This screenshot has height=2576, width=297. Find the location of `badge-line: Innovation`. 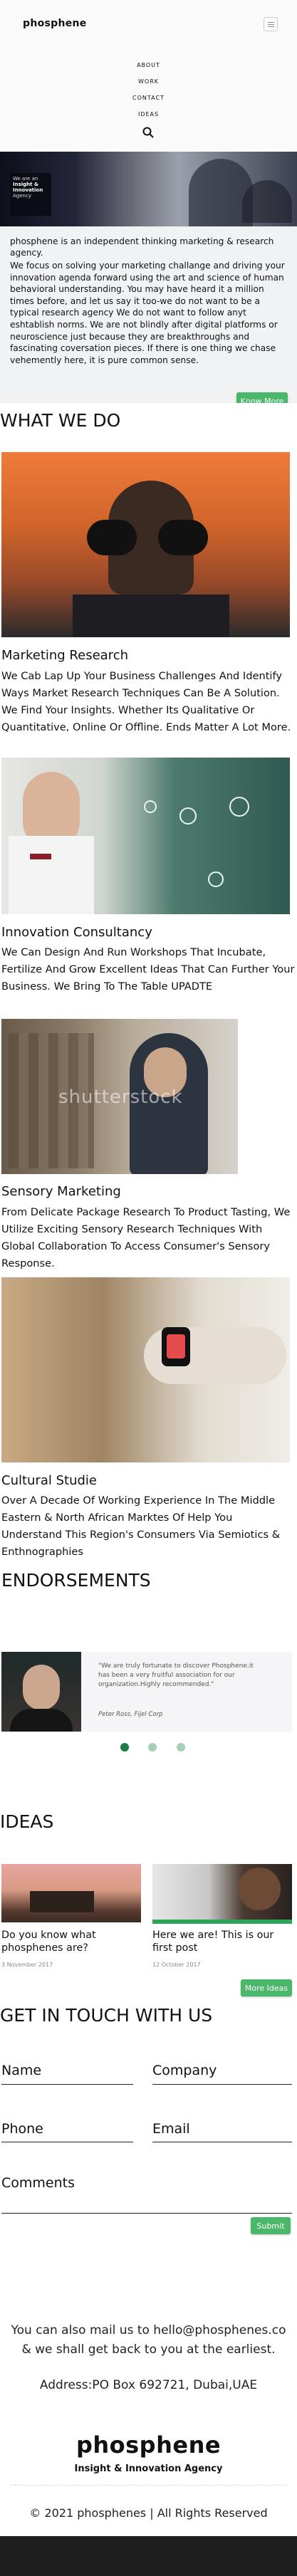

badge-line: Innovation is located at coordinates (28, 190).